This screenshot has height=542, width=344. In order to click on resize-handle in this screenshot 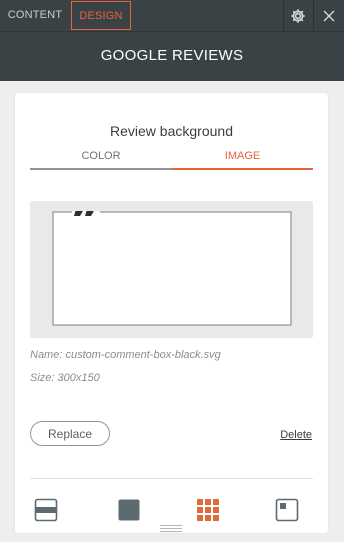, I will do `click(171, 529)`.